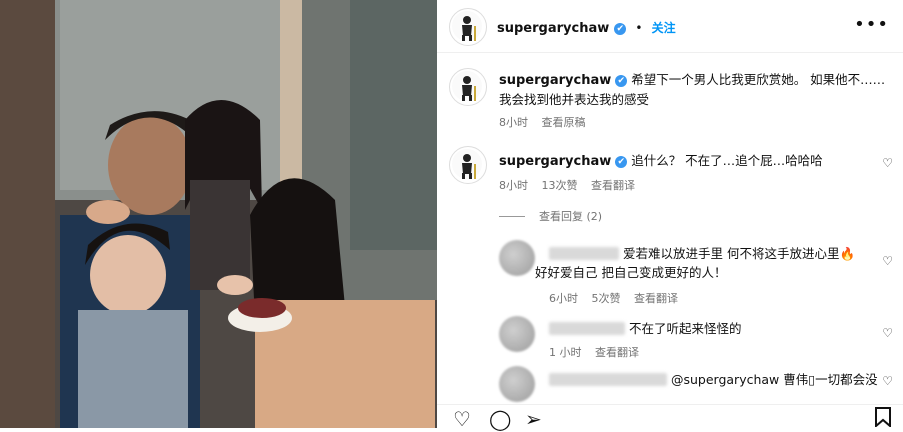 The height and width of the screenshot is (432, 903). What do you see at coordinates (564, 122) in the screenshot?
I see `view-original-link: 查看原稿` at bounding box center [564, 122].